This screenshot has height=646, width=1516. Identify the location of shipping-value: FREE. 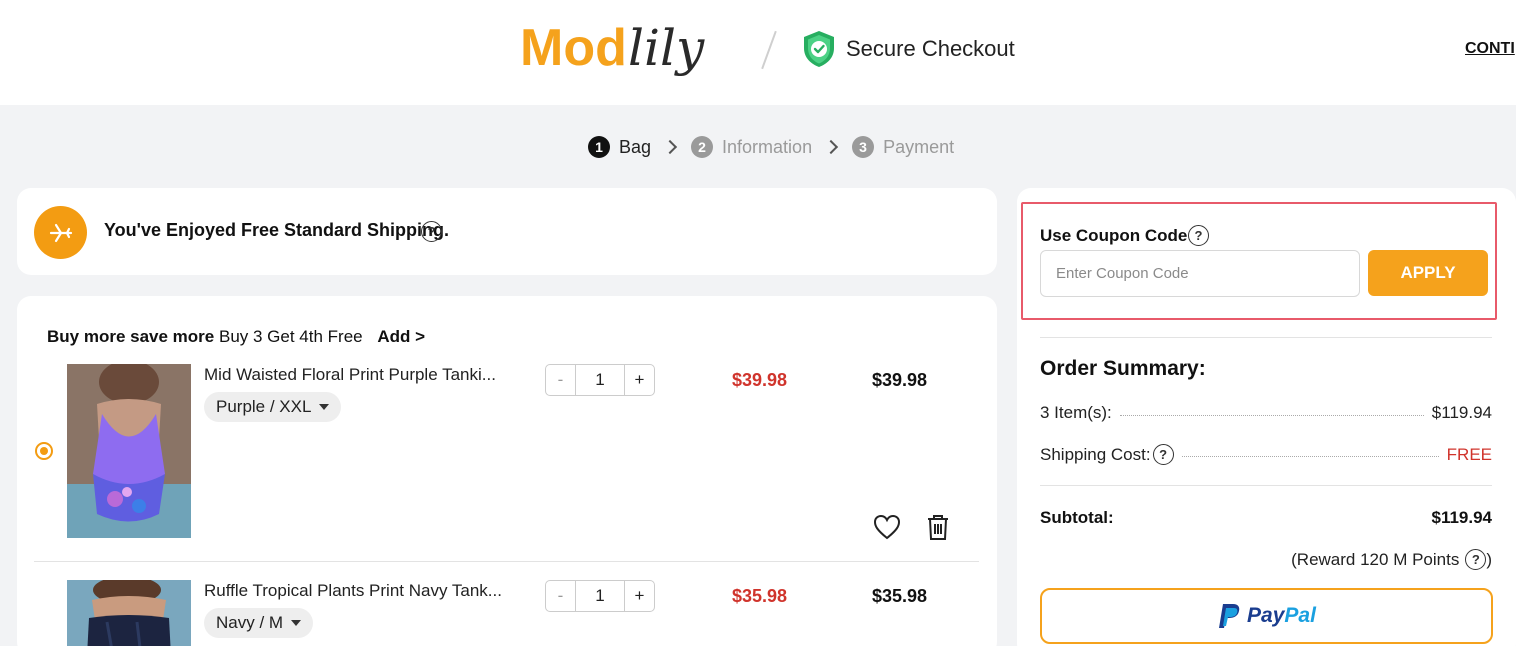
(1469, 454).